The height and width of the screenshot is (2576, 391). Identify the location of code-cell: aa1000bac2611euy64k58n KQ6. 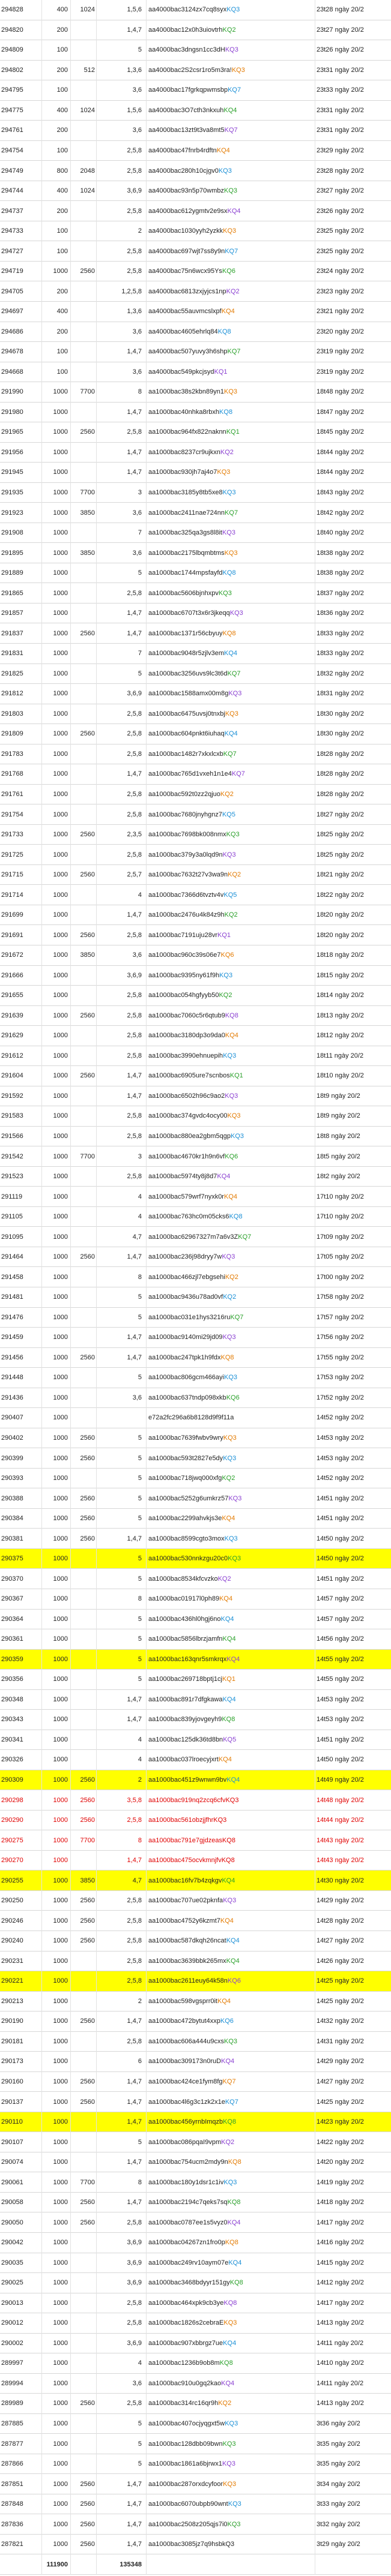
(232, 1981).